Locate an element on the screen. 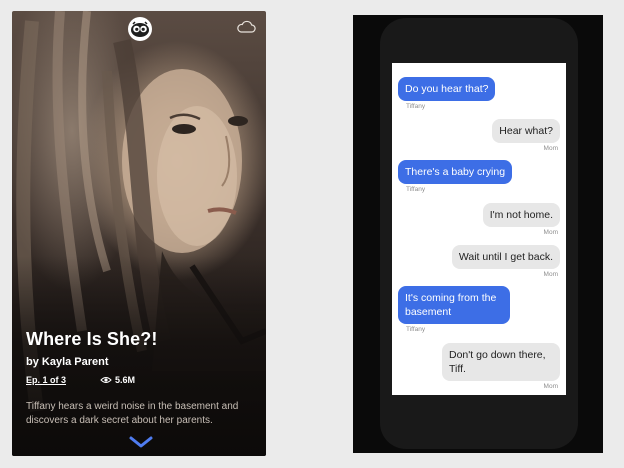  cloud-icon is located at coordinates (246, 26).